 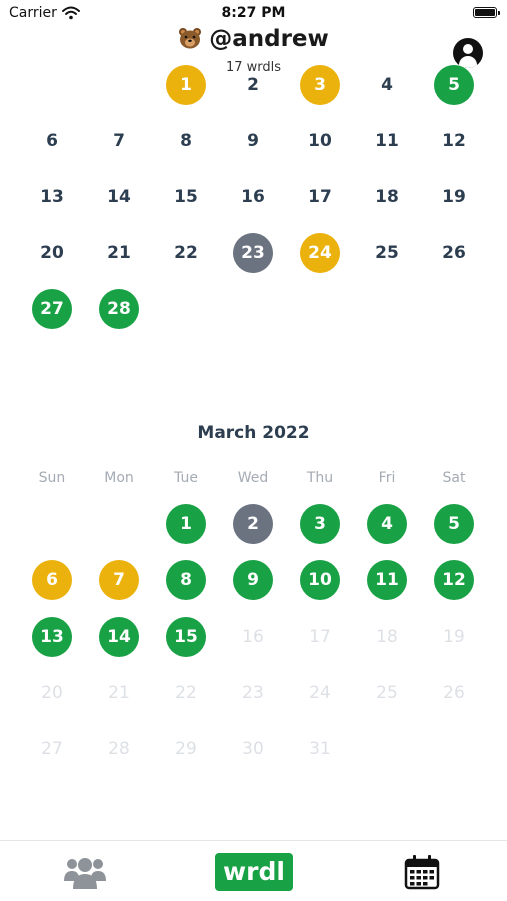 I want to click on friends-group-icon, so click(x=85, y=872).